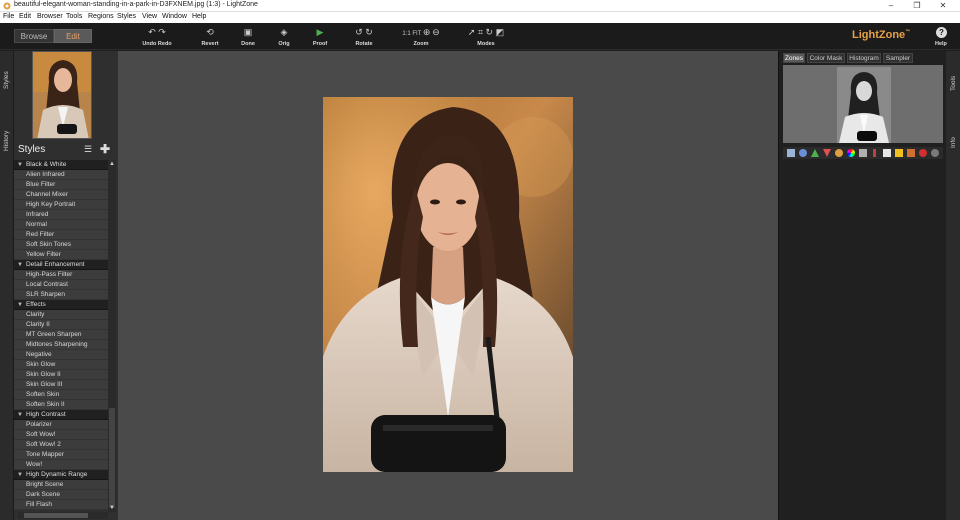 Image resolution: width=960 pixels, height=520 pixels. What do you see at coordinates (61, 425) in the screenshot?
I see `style-item: Polarizer` at bounding box center [61, 425].